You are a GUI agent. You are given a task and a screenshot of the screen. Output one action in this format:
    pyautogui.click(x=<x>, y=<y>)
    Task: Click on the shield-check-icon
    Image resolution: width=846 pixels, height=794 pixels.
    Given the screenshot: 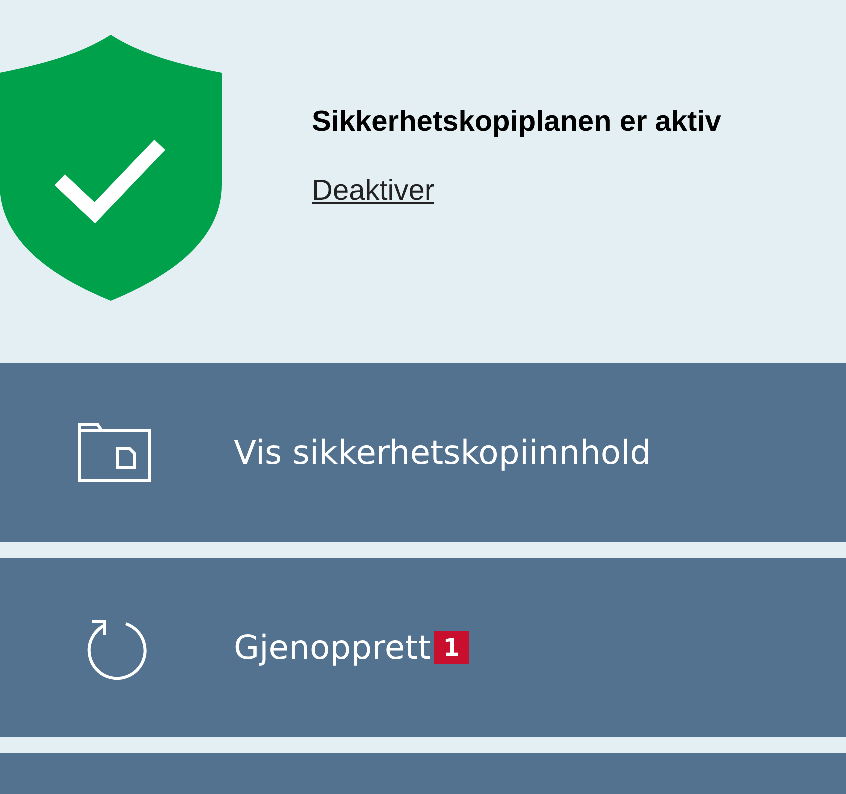 What is the action you would take?
    pyautogui.click(x=111, y=168)
    